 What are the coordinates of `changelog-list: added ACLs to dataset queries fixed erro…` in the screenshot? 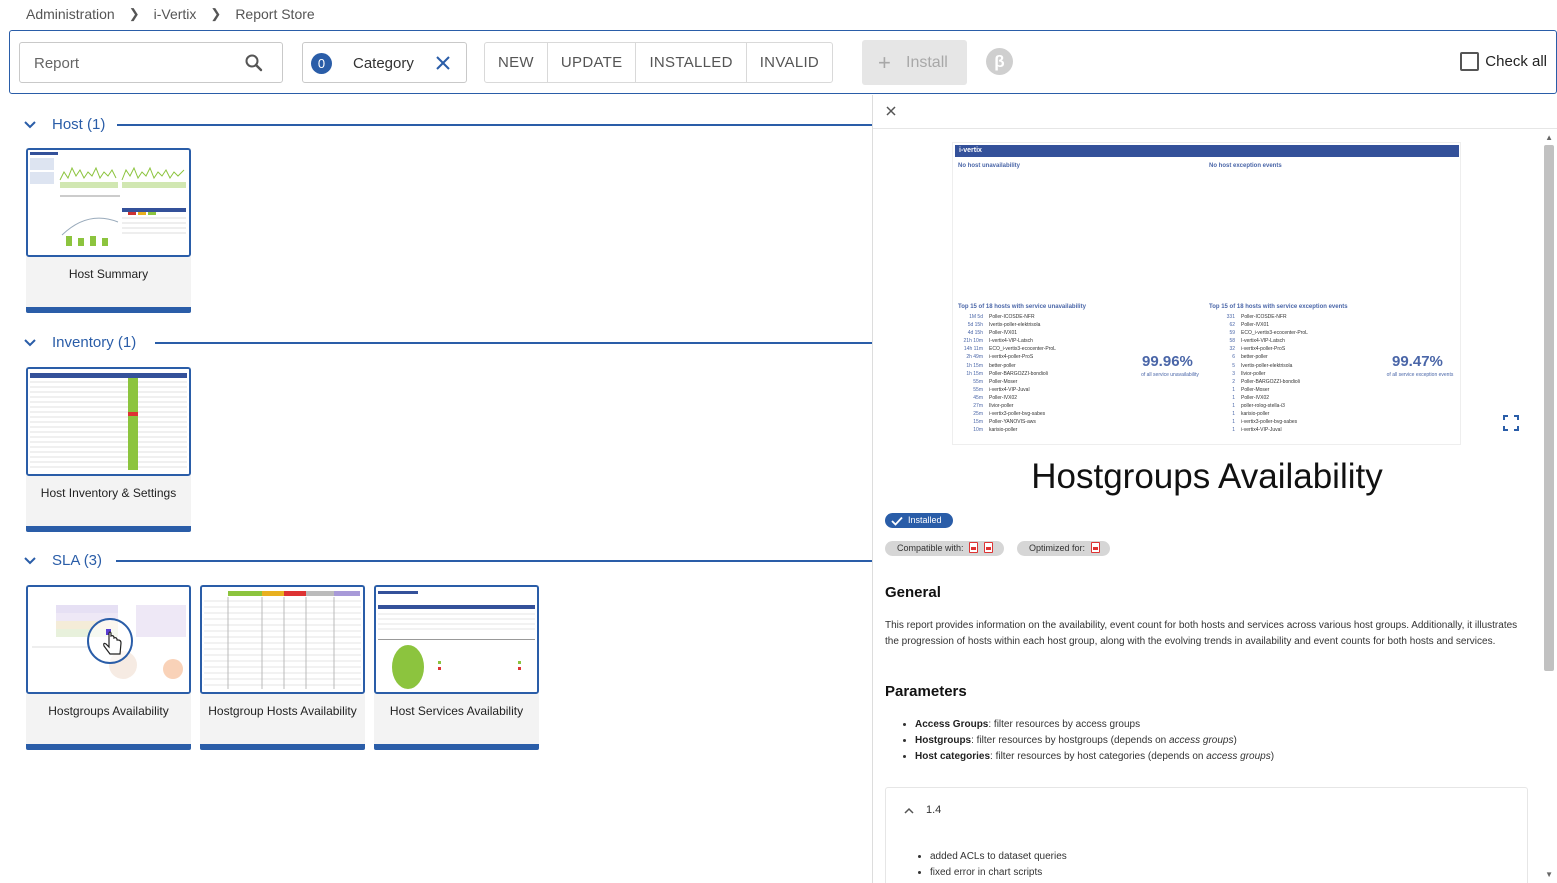 It's located at (998, 865).